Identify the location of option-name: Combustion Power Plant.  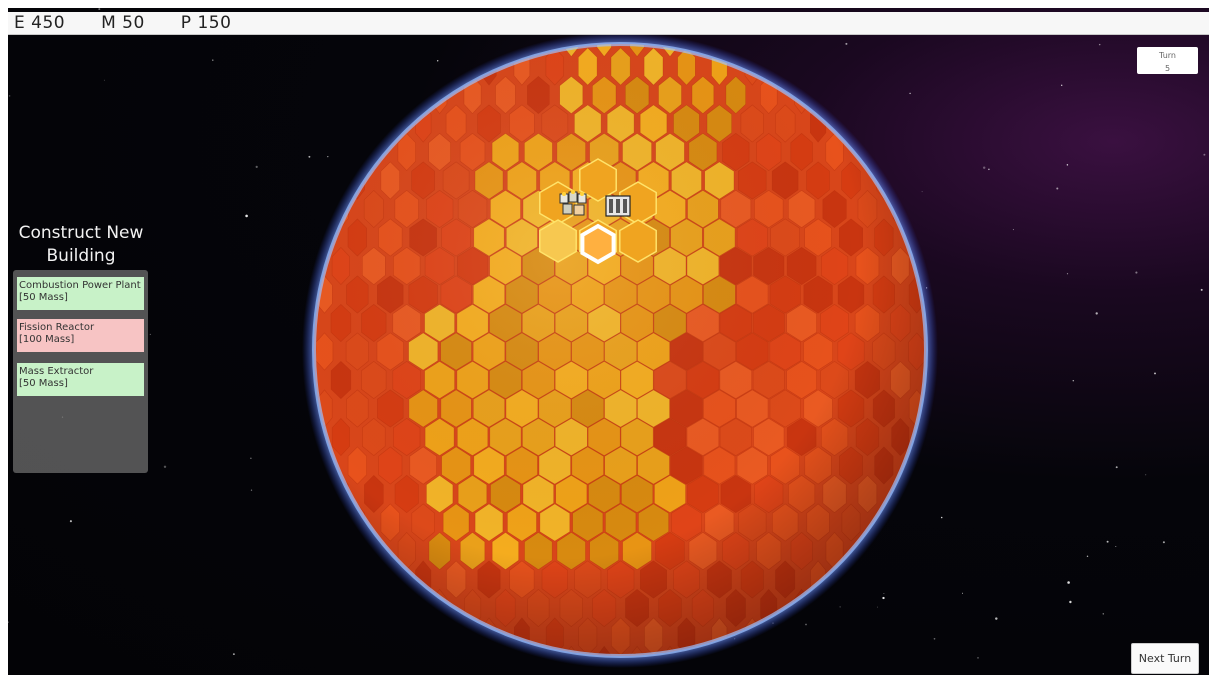
(80, 285).